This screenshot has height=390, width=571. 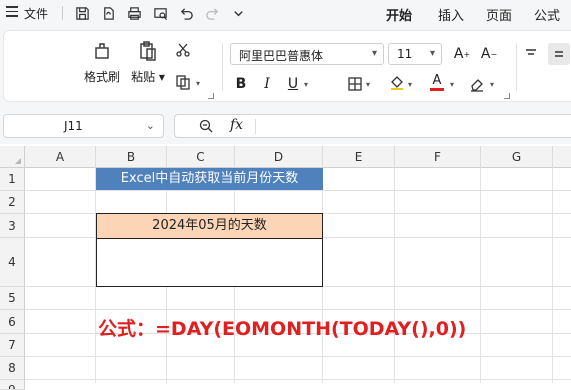 What do you see at coordinates (517, 157) in the screenshot?
I see `column-header: G` at bounding box center [517, 157].